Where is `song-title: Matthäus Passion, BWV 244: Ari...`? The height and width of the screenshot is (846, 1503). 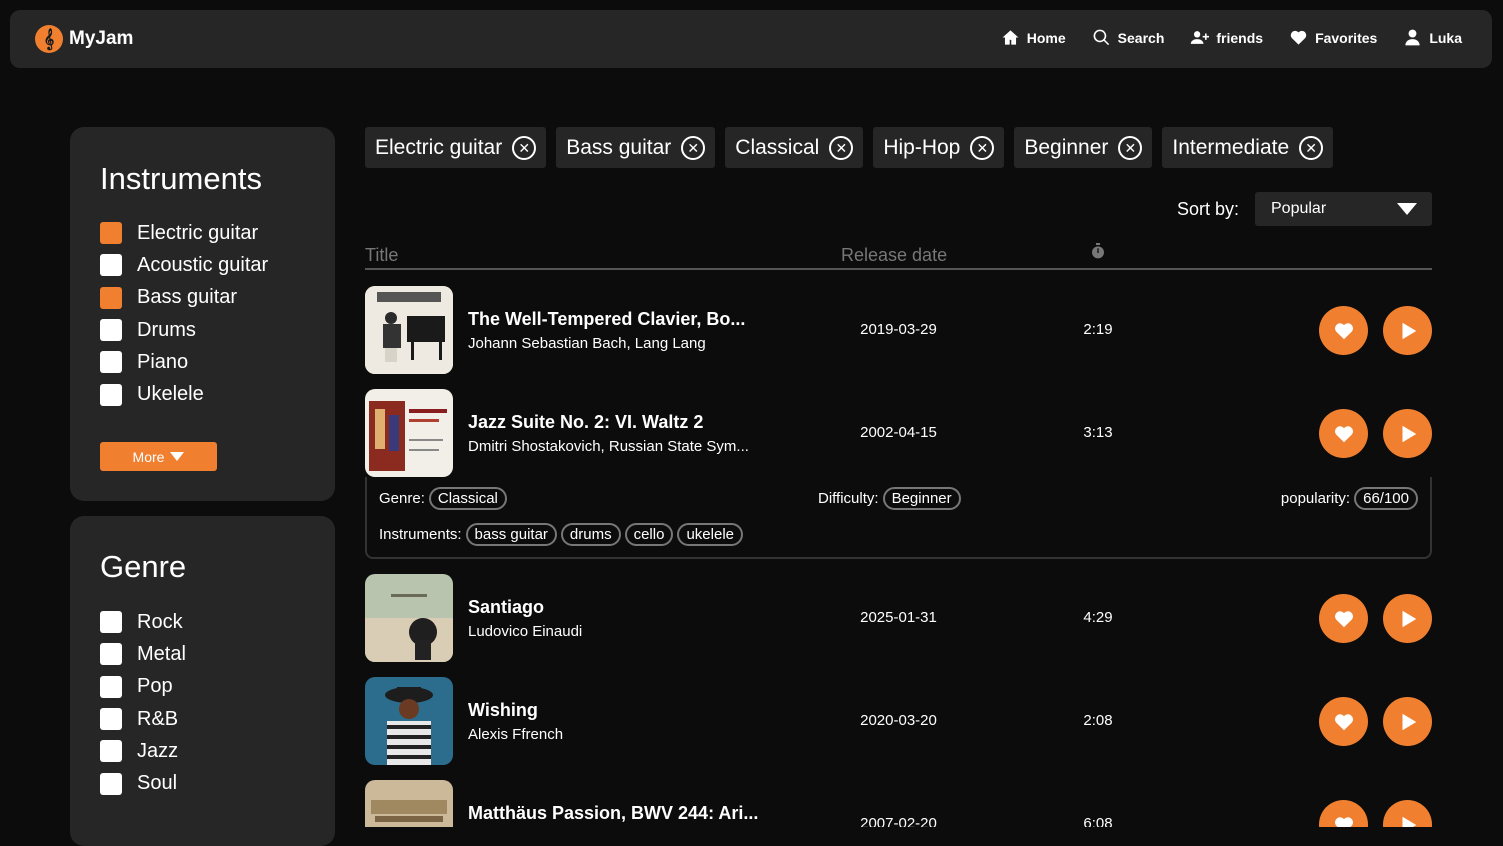
song-title: Matthäus Passion, BWV 244: Ari... is located at coordinates (613, 813).